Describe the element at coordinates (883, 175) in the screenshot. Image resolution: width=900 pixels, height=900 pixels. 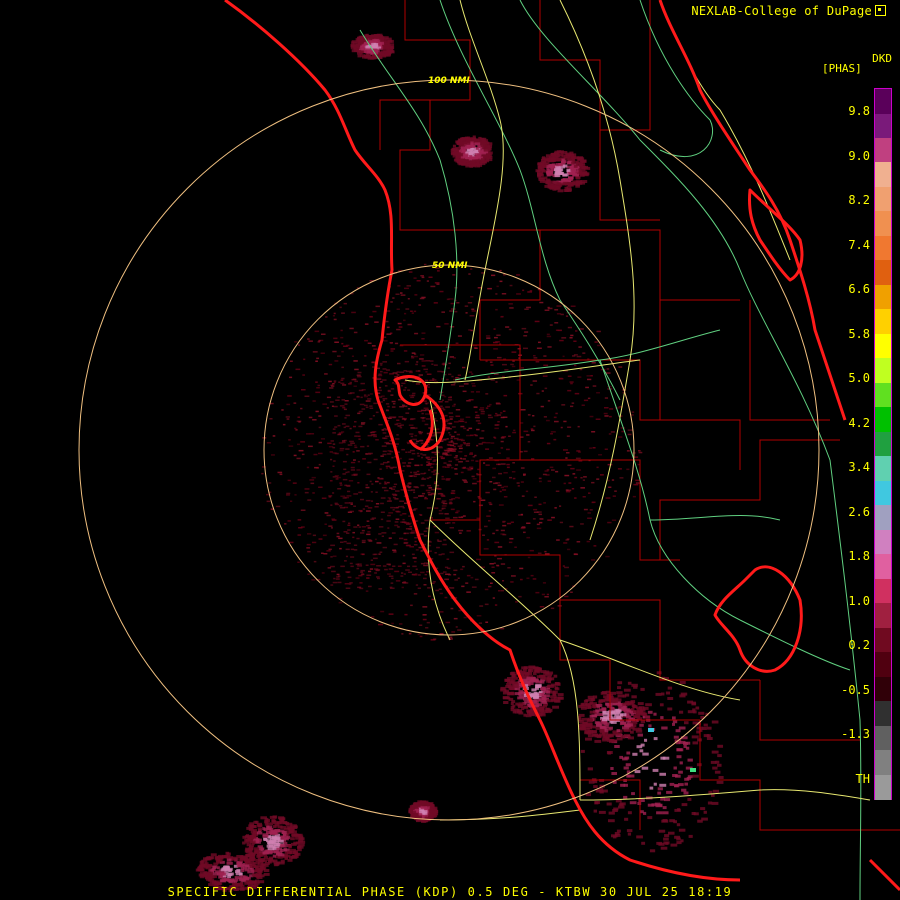
I see `legend-swatch` at that location.